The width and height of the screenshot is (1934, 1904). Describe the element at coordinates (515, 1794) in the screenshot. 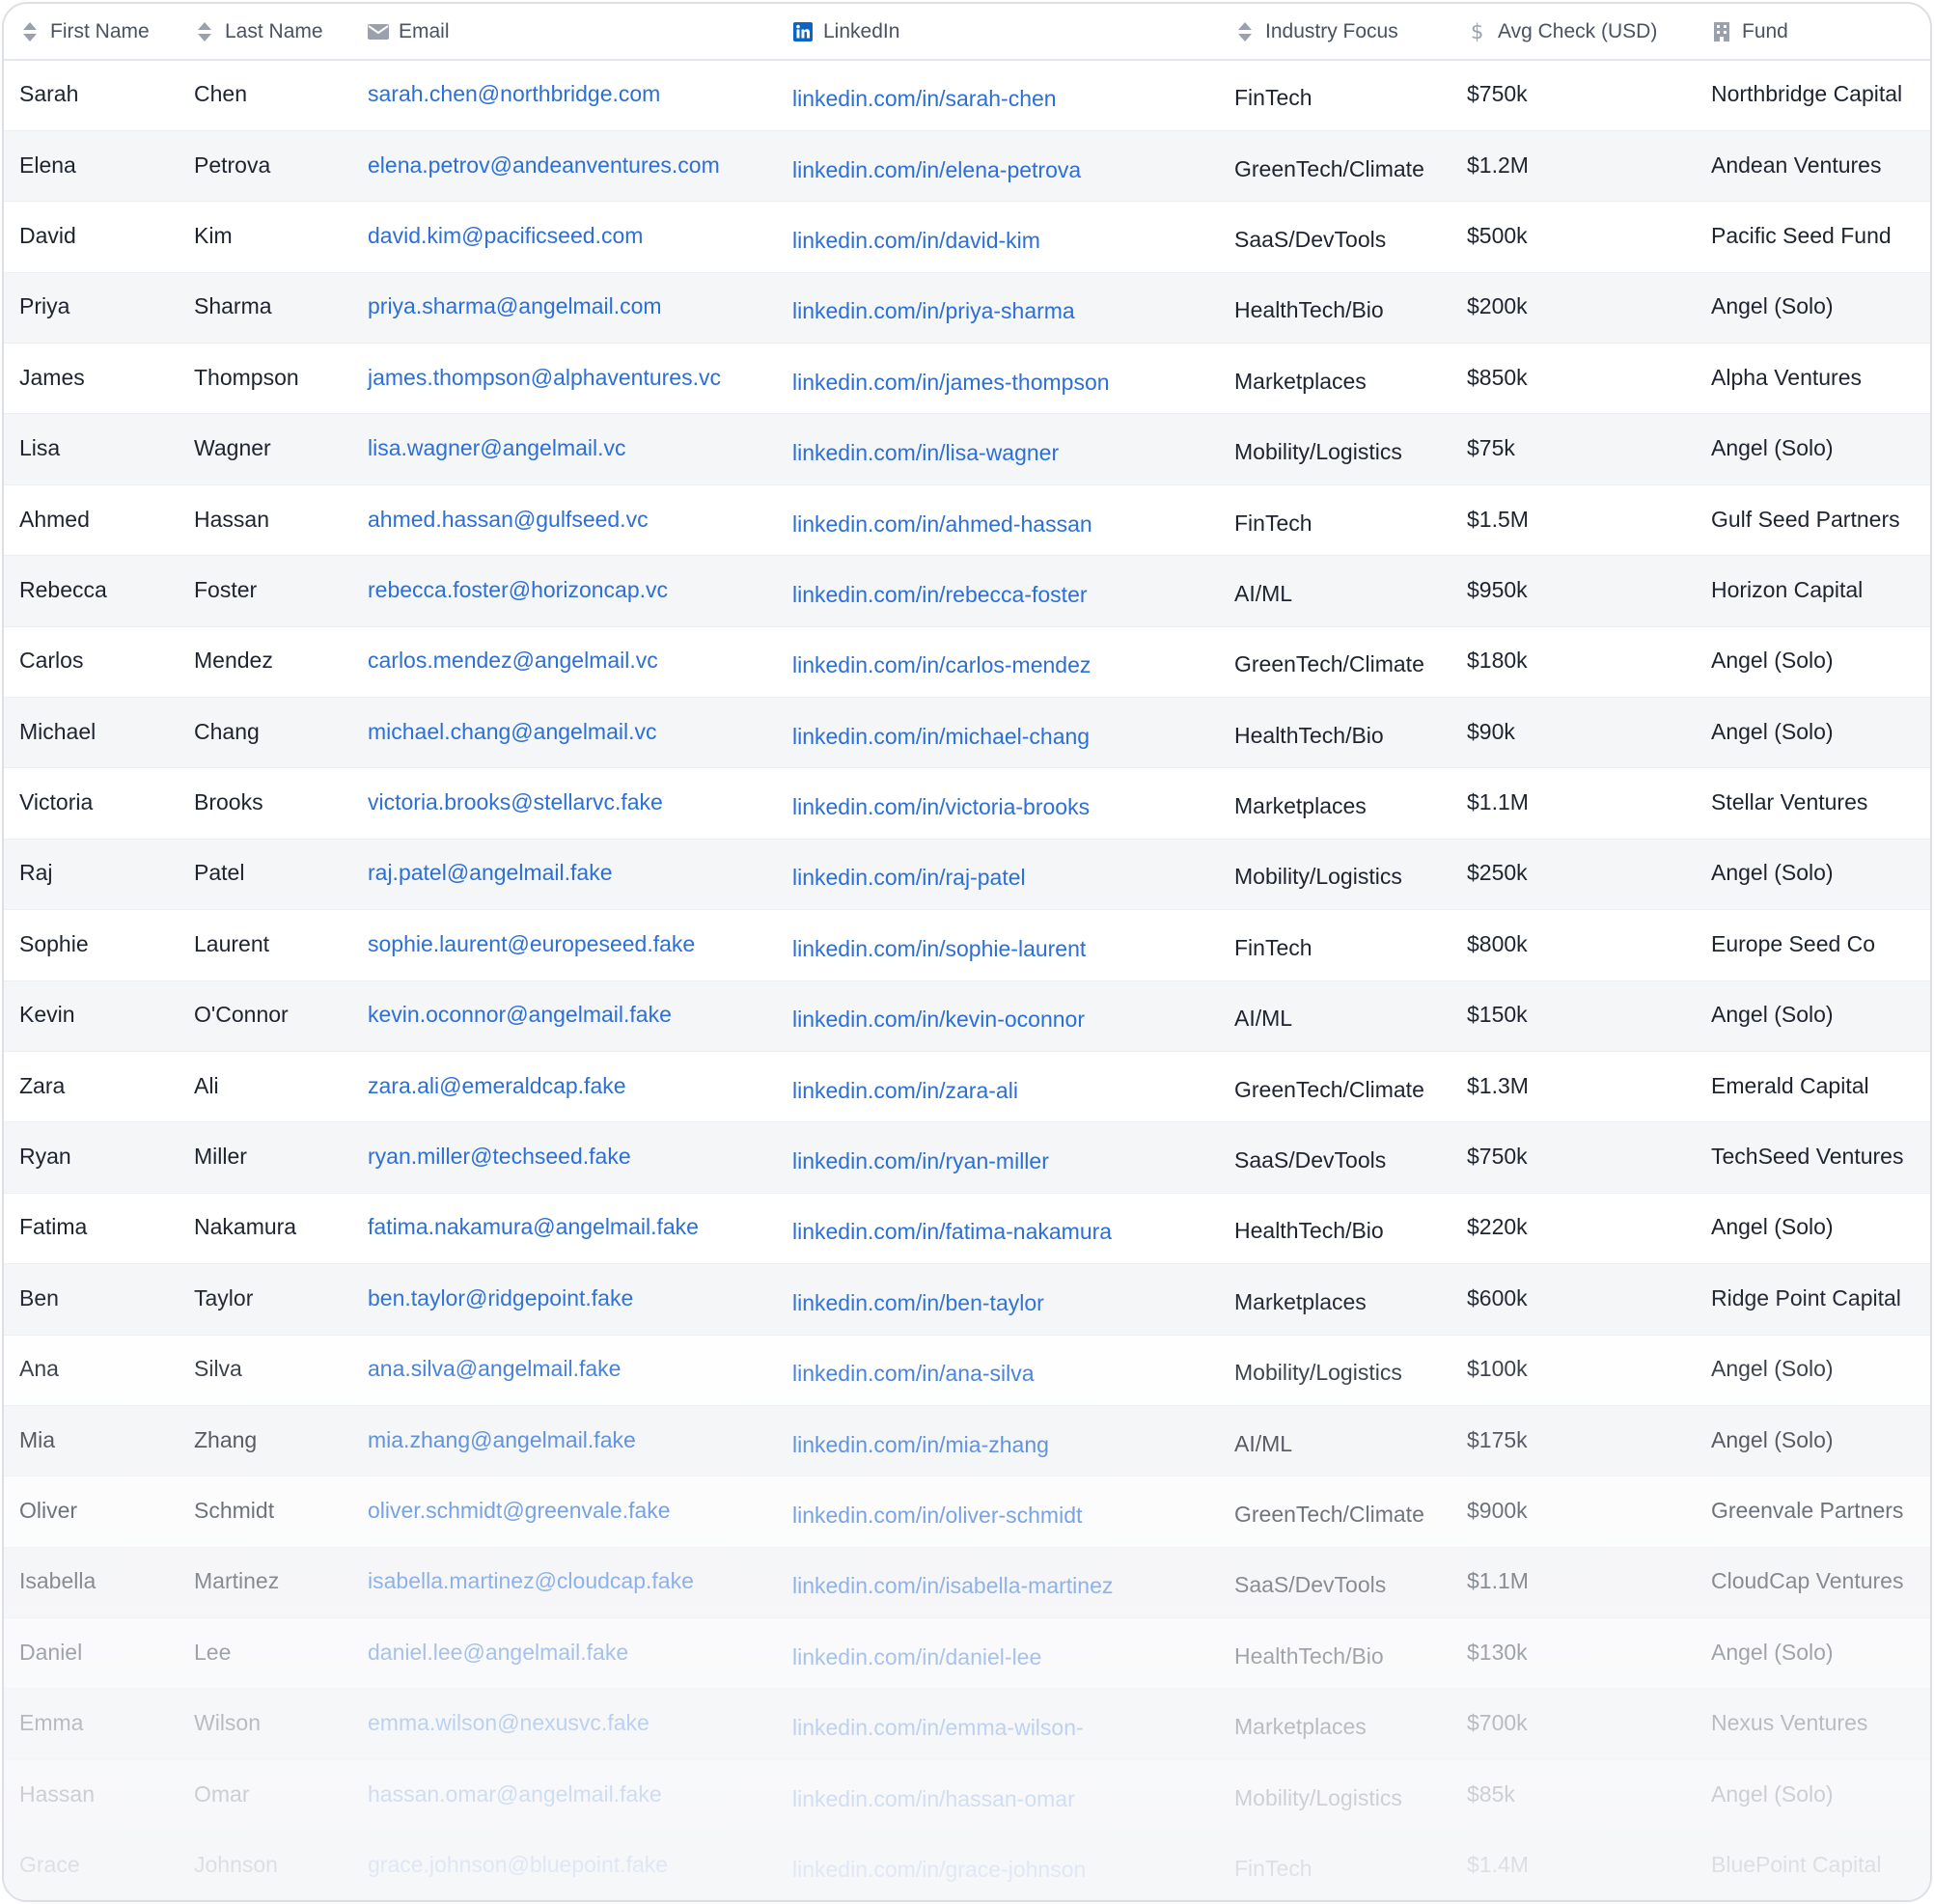

I see `cell-email-link-text: hassan.omar@angelmail.fake` at that location.